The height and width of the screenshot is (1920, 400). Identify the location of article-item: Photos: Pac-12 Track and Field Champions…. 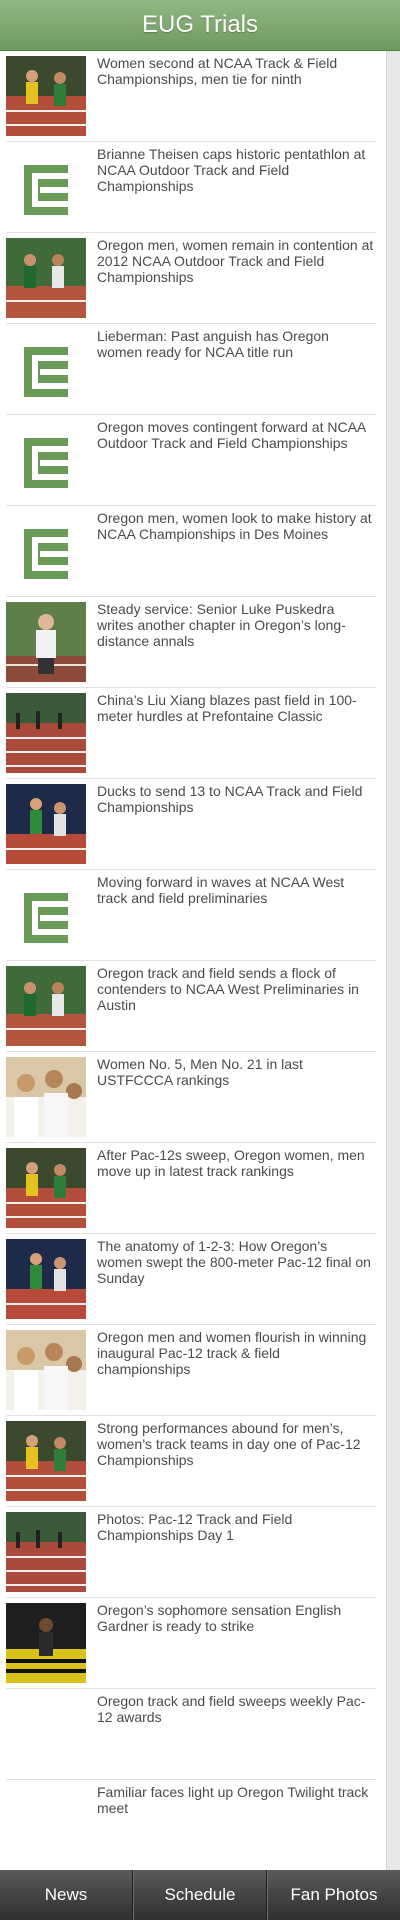
(191, 1552).